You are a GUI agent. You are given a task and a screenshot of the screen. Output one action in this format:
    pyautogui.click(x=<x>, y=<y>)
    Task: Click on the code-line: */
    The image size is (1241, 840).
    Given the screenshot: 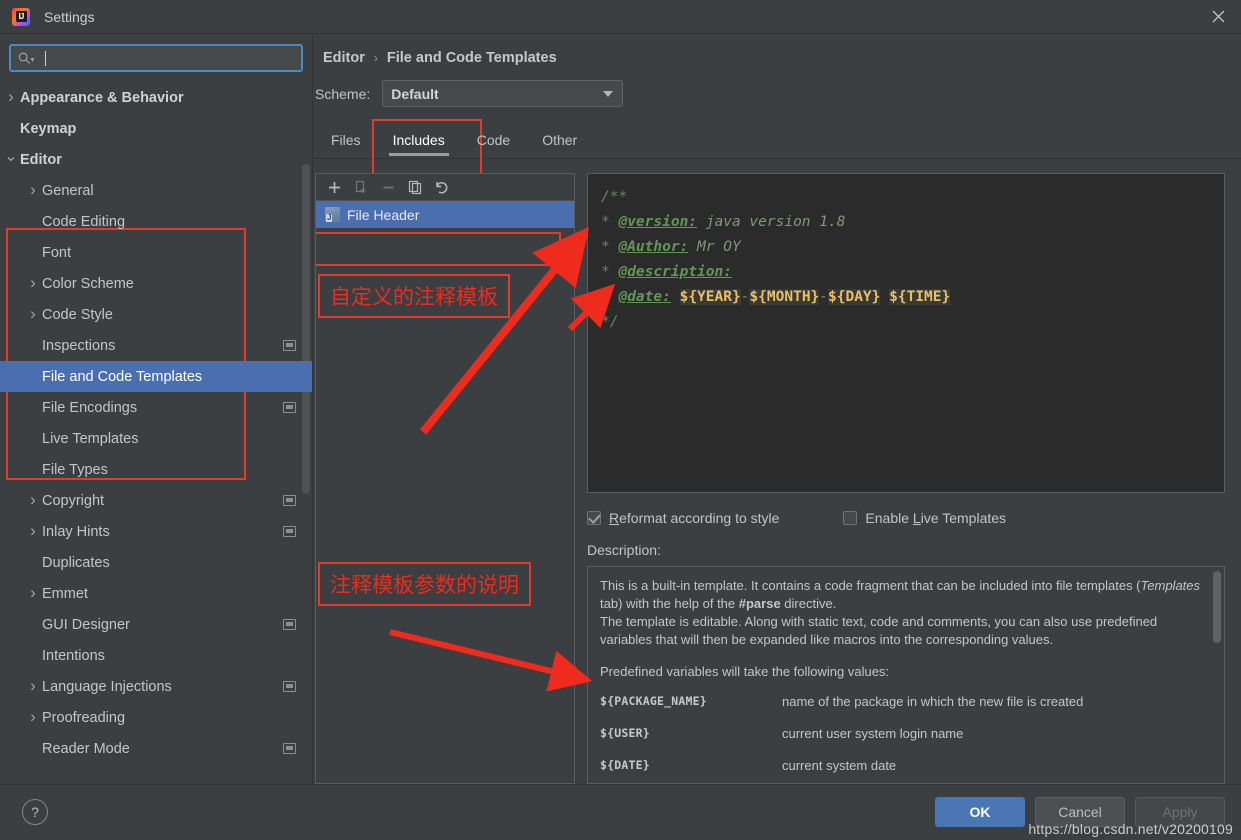 What is the action you would take?
    pyautogui.click(x=906, y=322)
    